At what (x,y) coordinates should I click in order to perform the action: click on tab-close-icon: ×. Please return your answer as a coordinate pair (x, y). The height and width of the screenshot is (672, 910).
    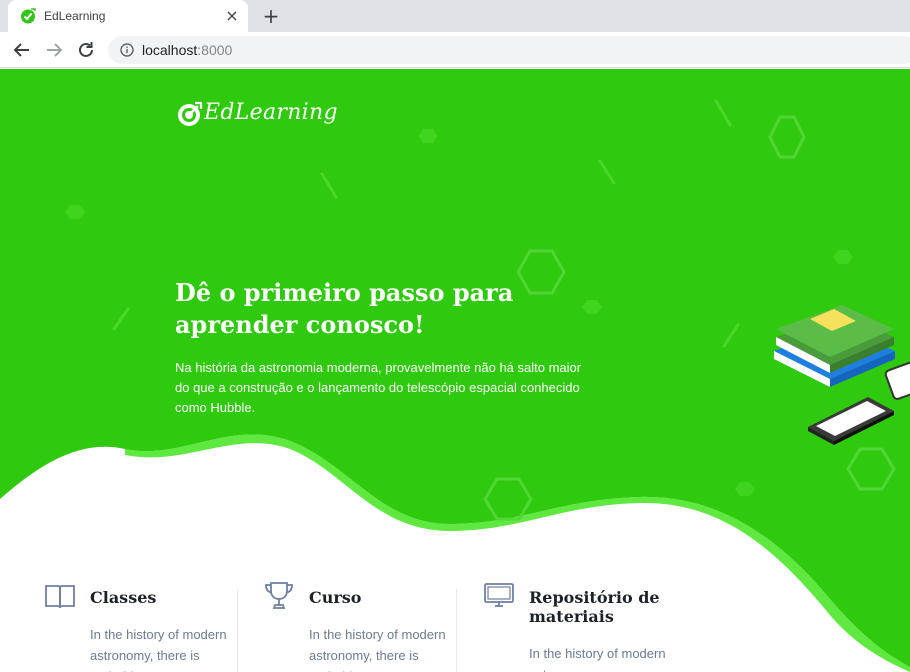
    Looking at the image, I should click on (232, 16).